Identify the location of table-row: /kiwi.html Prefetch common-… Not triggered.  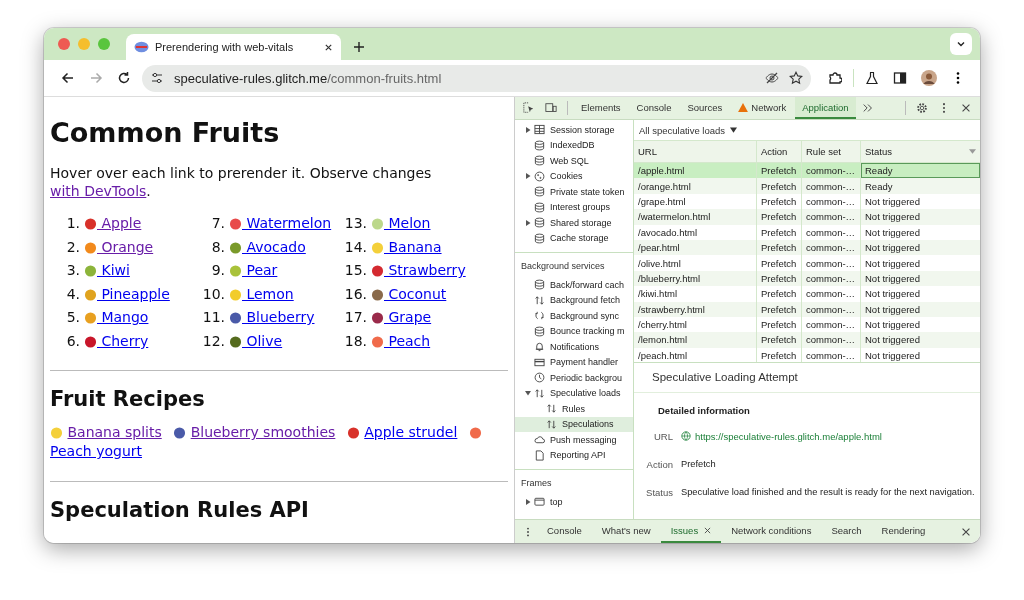
(807, 294).